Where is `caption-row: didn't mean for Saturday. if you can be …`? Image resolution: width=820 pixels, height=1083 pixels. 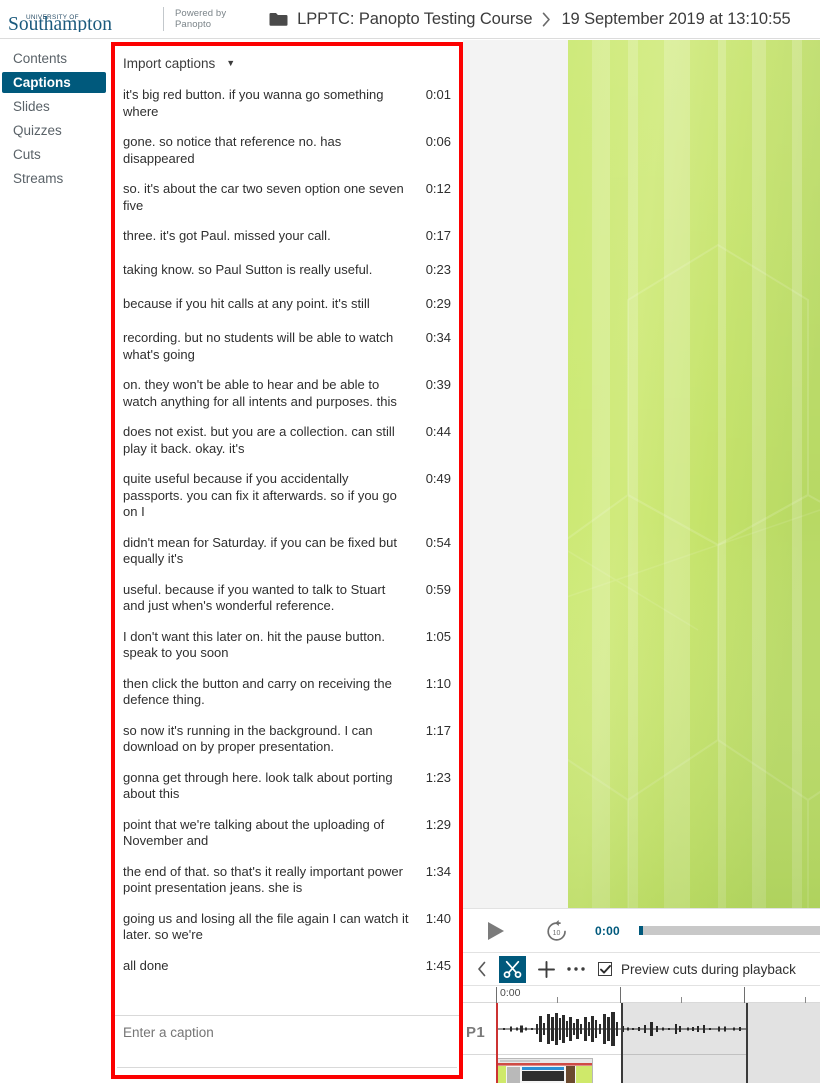 caption-row: didn't mean for Saturday. if you can be … is located at coordinates (287, 551).